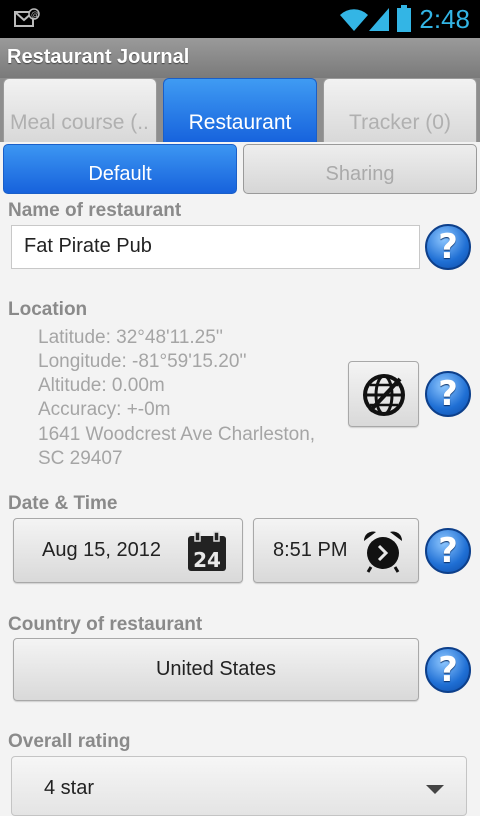 The height and width of the screenshot is (816, 480). What do you see at coordinates (435, 789) in the screenshot?
I see `dropdown-arrow-icon` at bounding box center [435, 789].